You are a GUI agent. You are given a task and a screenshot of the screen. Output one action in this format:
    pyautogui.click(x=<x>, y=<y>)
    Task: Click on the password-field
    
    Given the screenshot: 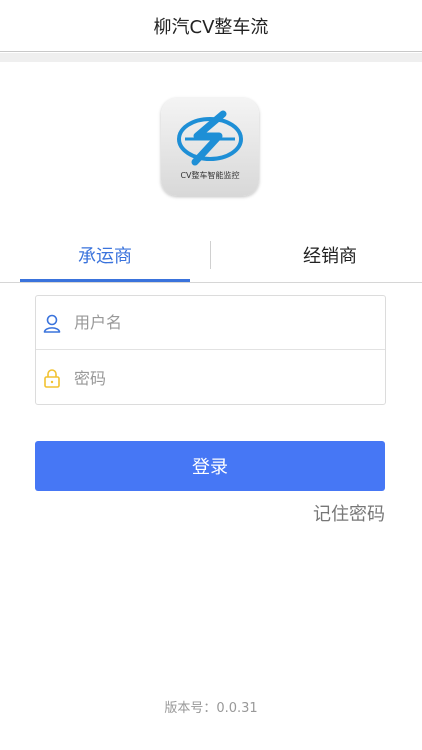 What is the action you would take?
    pyautogui.click(x=210, y=378)
    